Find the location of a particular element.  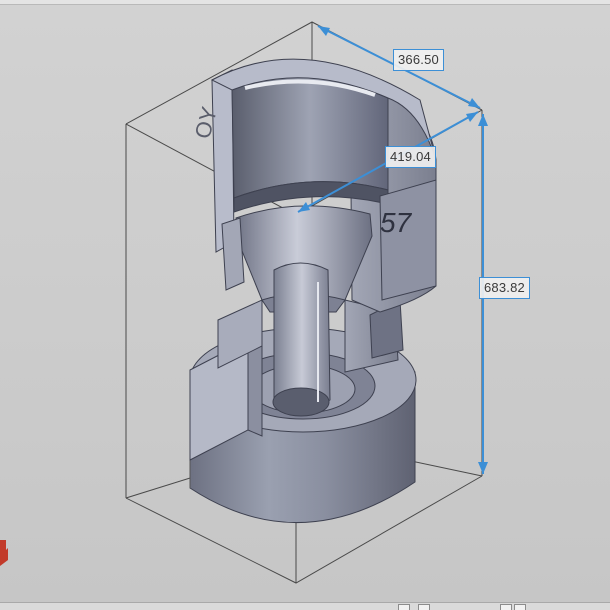

dimension-width-label: 366.50 is located at coordinates (418, 60).